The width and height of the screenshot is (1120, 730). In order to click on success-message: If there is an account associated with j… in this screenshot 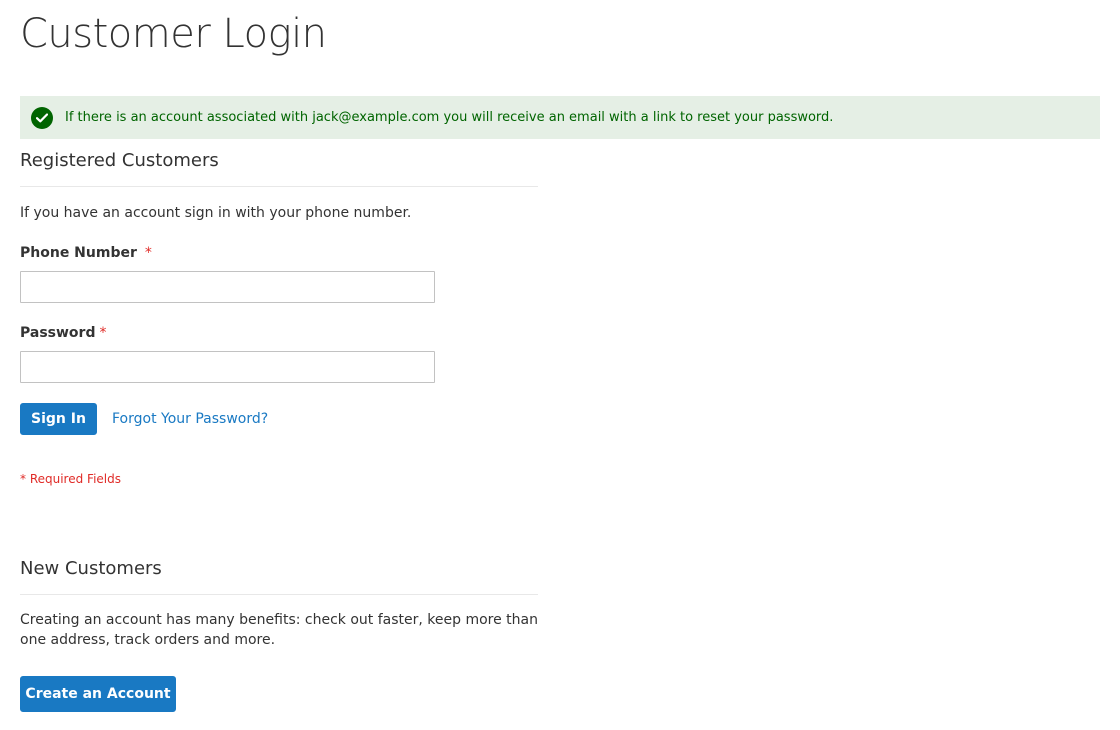, I will do `click(560, 117)`.